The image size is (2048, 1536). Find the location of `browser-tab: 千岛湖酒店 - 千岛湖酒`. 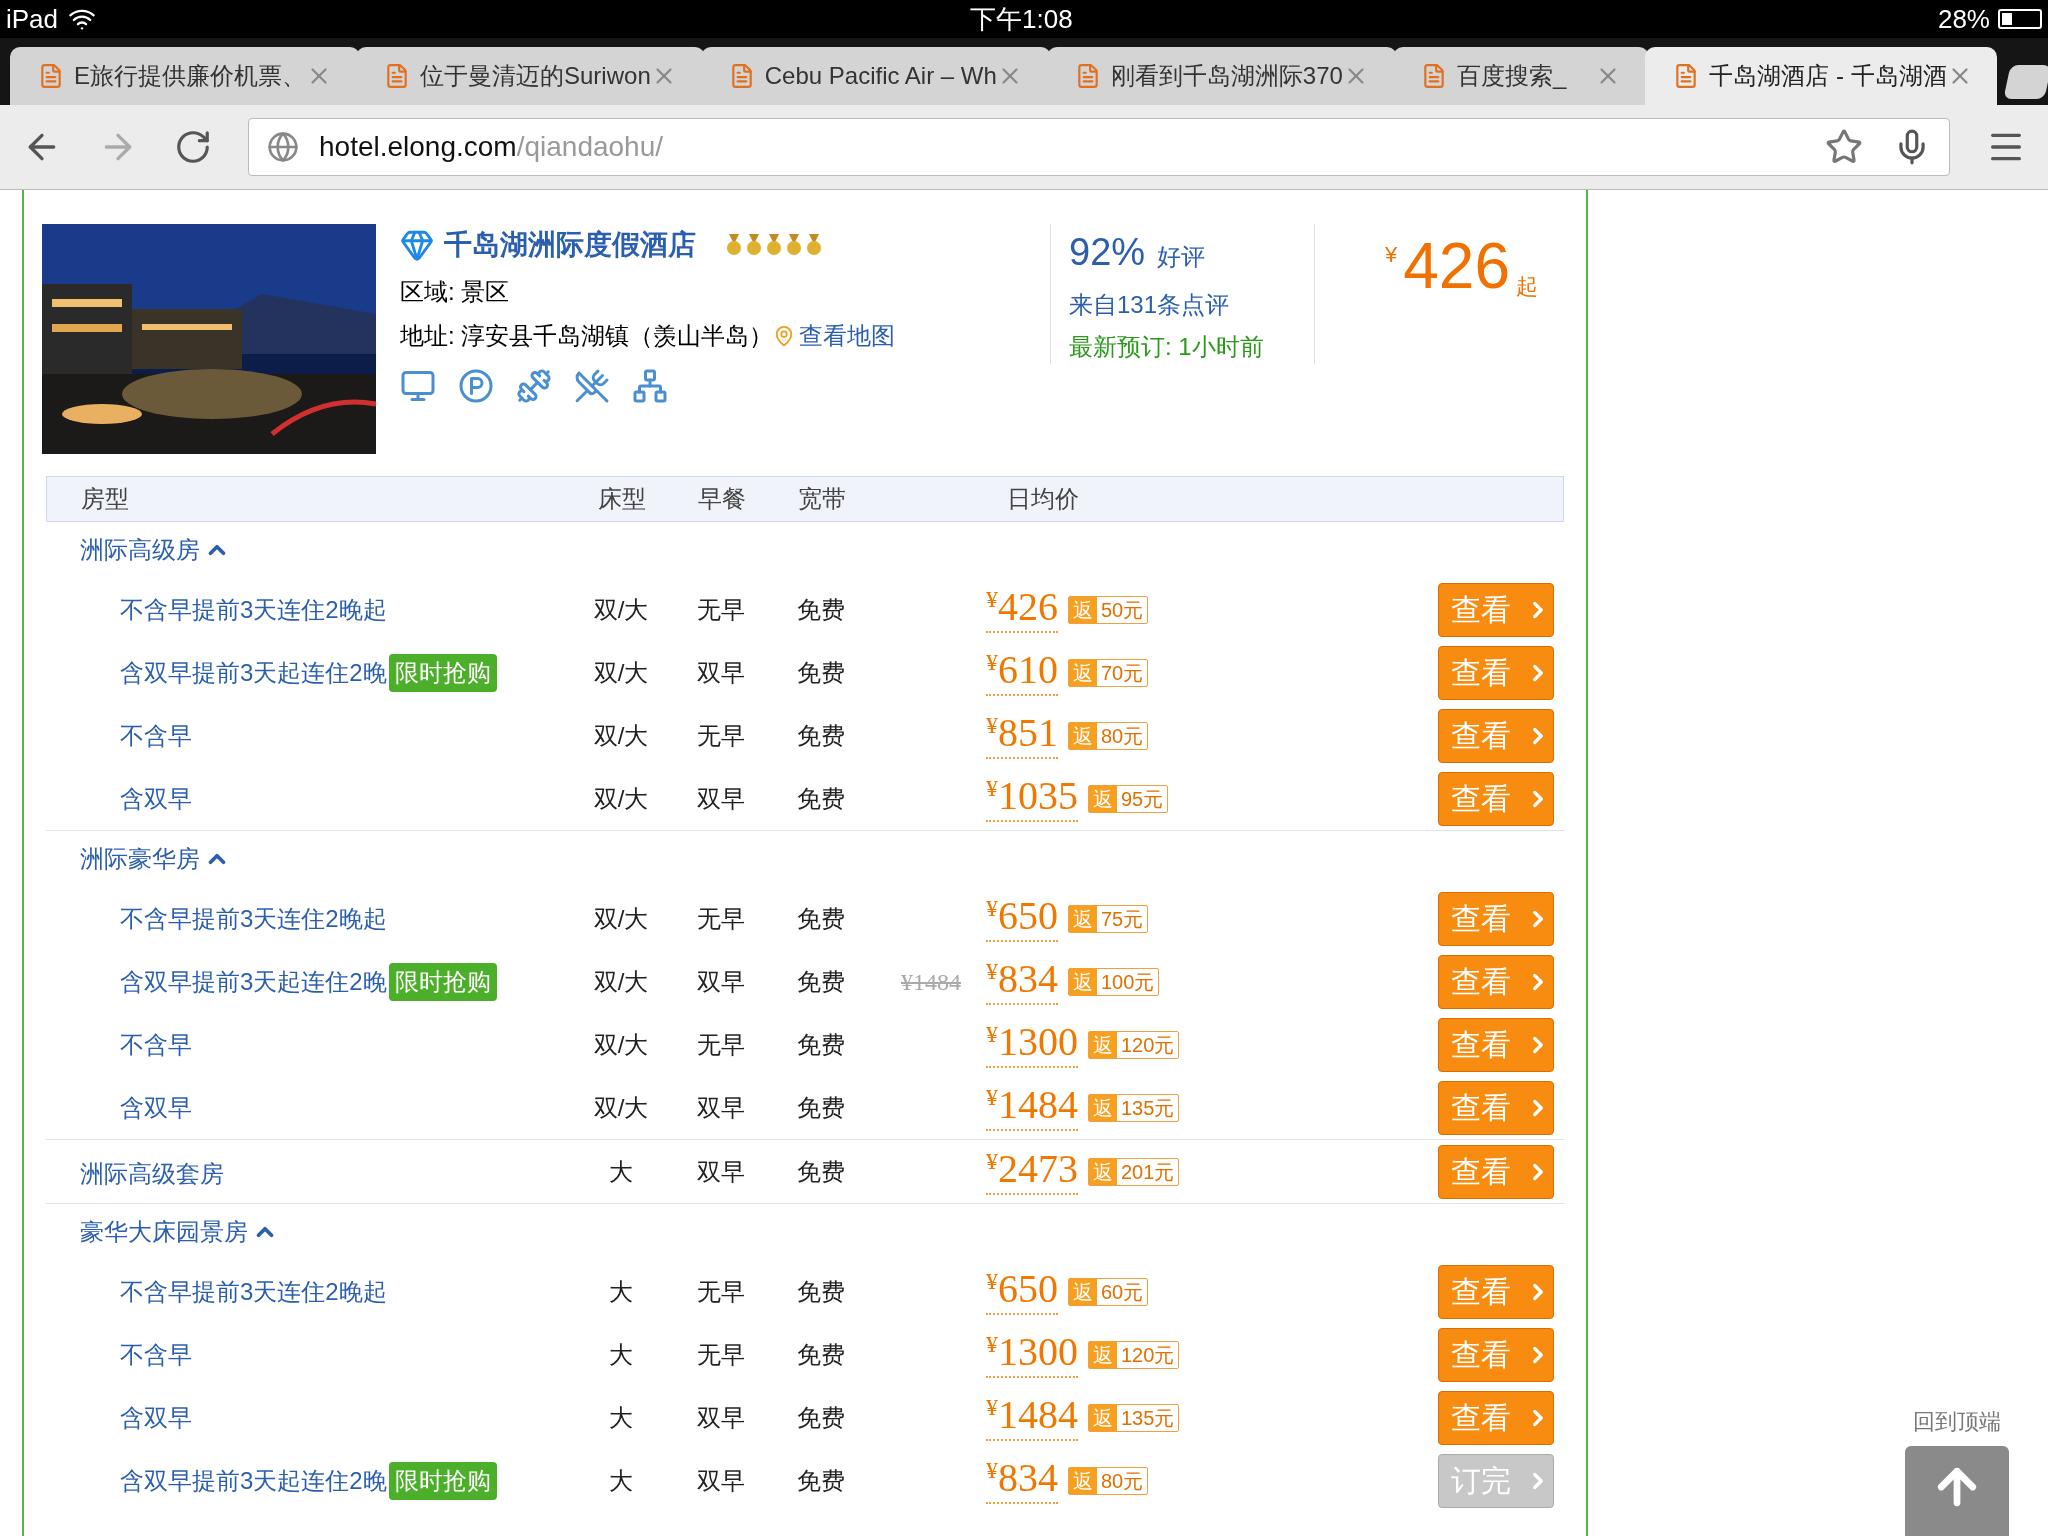

browser-tab: 千岛湖酒店 - 千岛湖酒 is located at coordinates (1821, 76).